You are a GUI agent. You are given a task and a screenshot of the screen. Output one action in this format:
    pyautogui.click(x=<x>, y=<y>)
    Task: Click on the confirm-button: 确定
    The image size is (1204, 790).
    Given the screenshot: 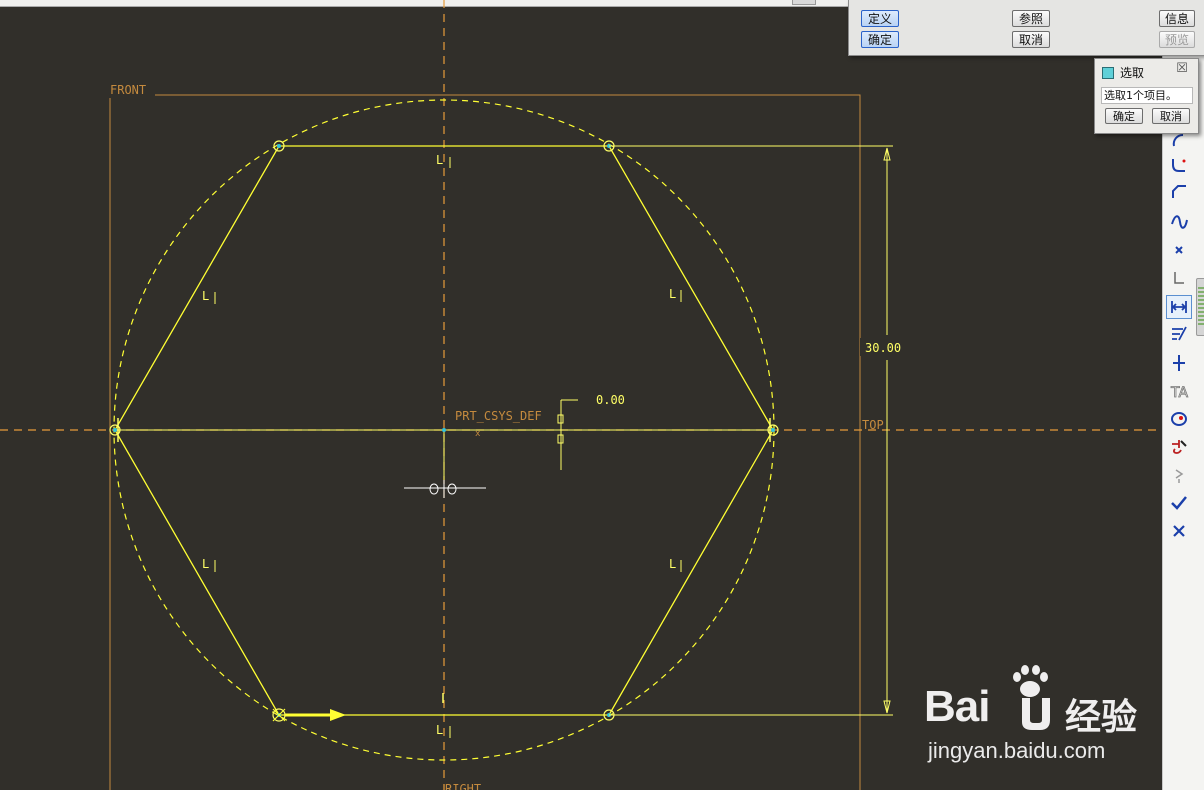 What is the action you would take?
    pyautogui.click(x=880, y=39)
    